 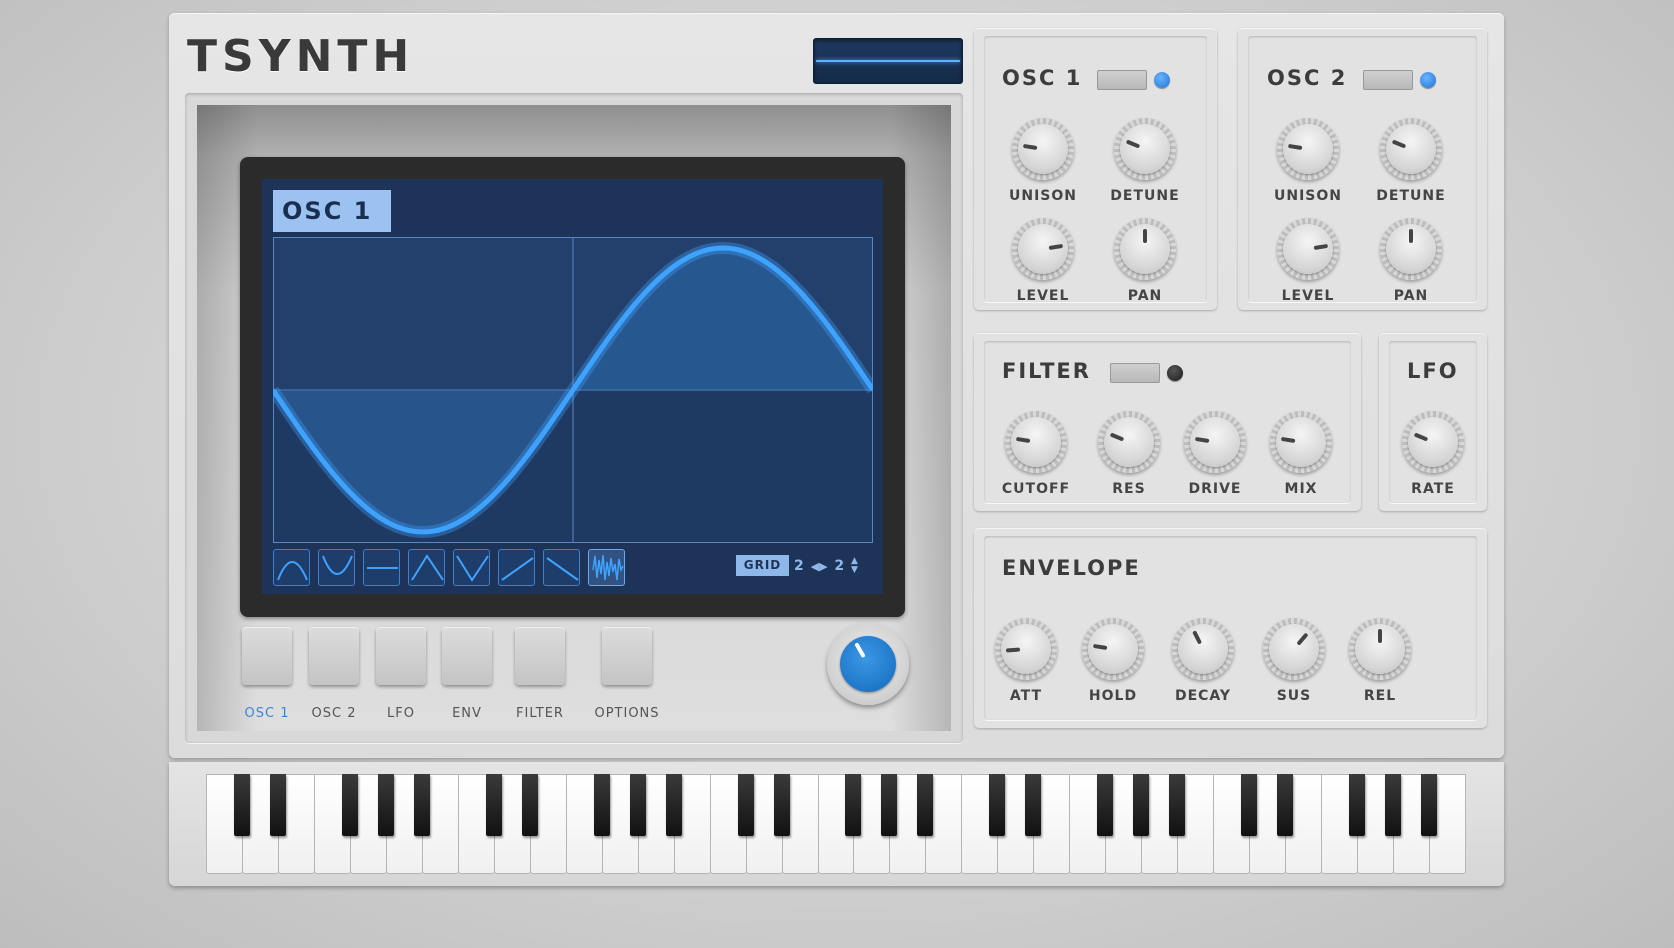 What do you see at coordinates (836, 824) in the screenshot?
I see `piano-keyboard` at bounding box center [836, 824].